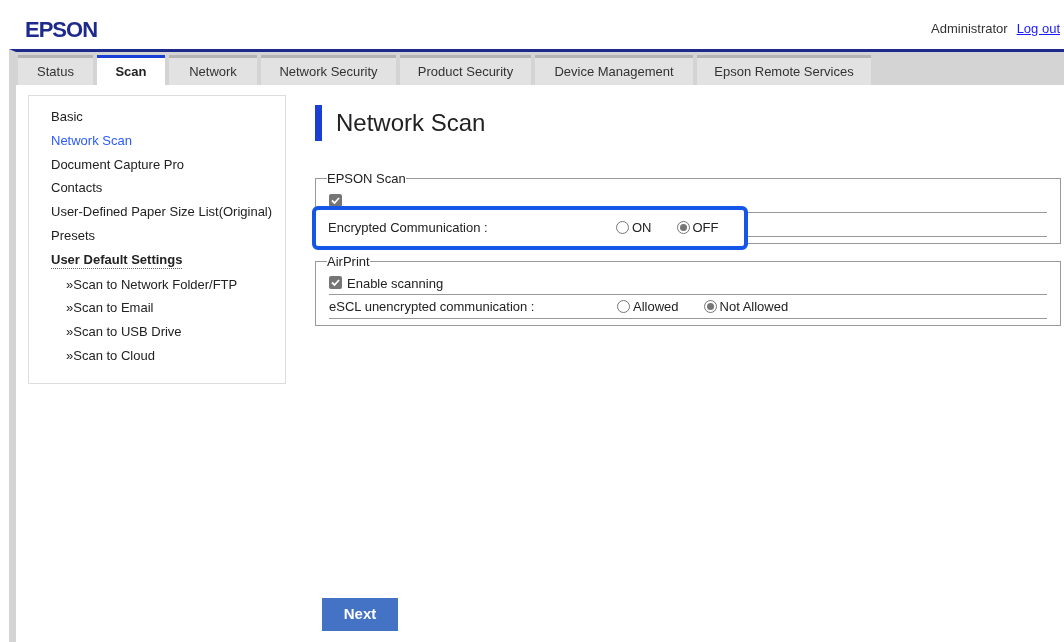 This screenshot has height=642, width=1064. Describe the element at coordinates (465, 70) in the screenshot. I see `tab: Product Security` at that location.